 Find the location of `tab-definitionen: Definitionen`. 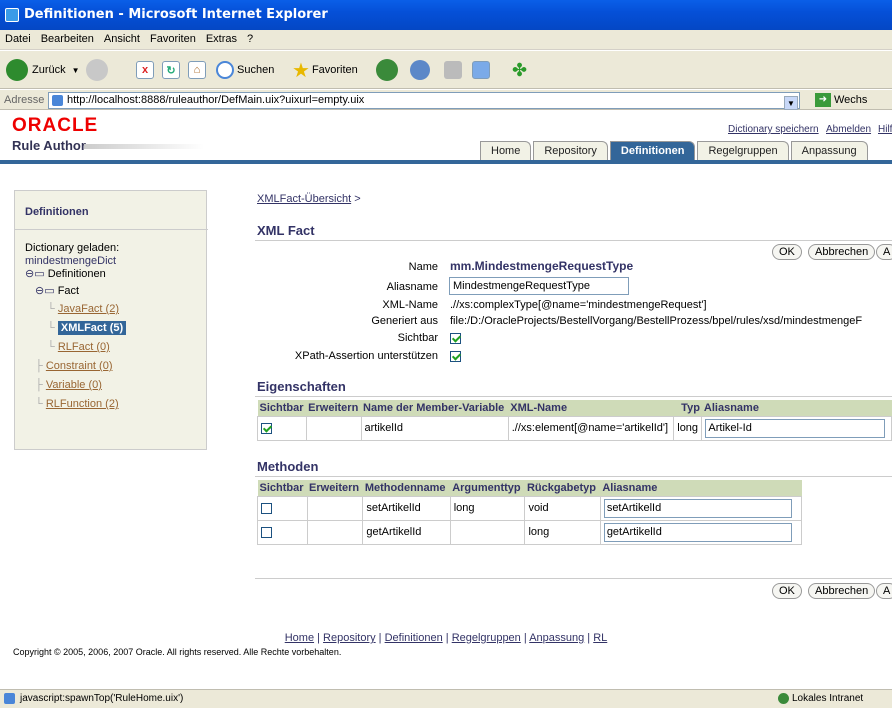

tab-definitionen: Definitionen is located at coordinates (652, 150).